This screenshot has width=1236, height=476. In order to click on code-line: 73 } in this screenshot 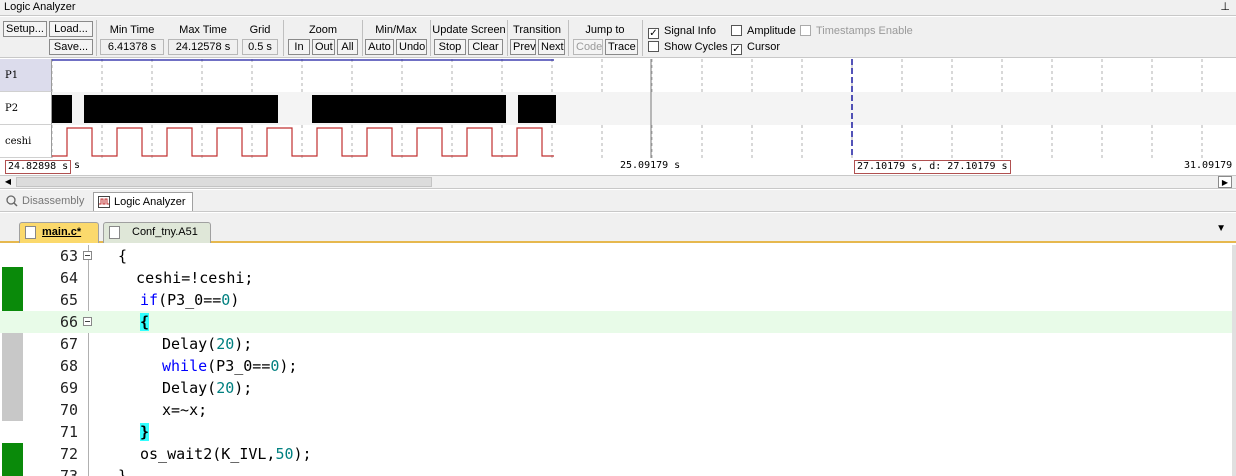, I will do `click(616, 470)`.